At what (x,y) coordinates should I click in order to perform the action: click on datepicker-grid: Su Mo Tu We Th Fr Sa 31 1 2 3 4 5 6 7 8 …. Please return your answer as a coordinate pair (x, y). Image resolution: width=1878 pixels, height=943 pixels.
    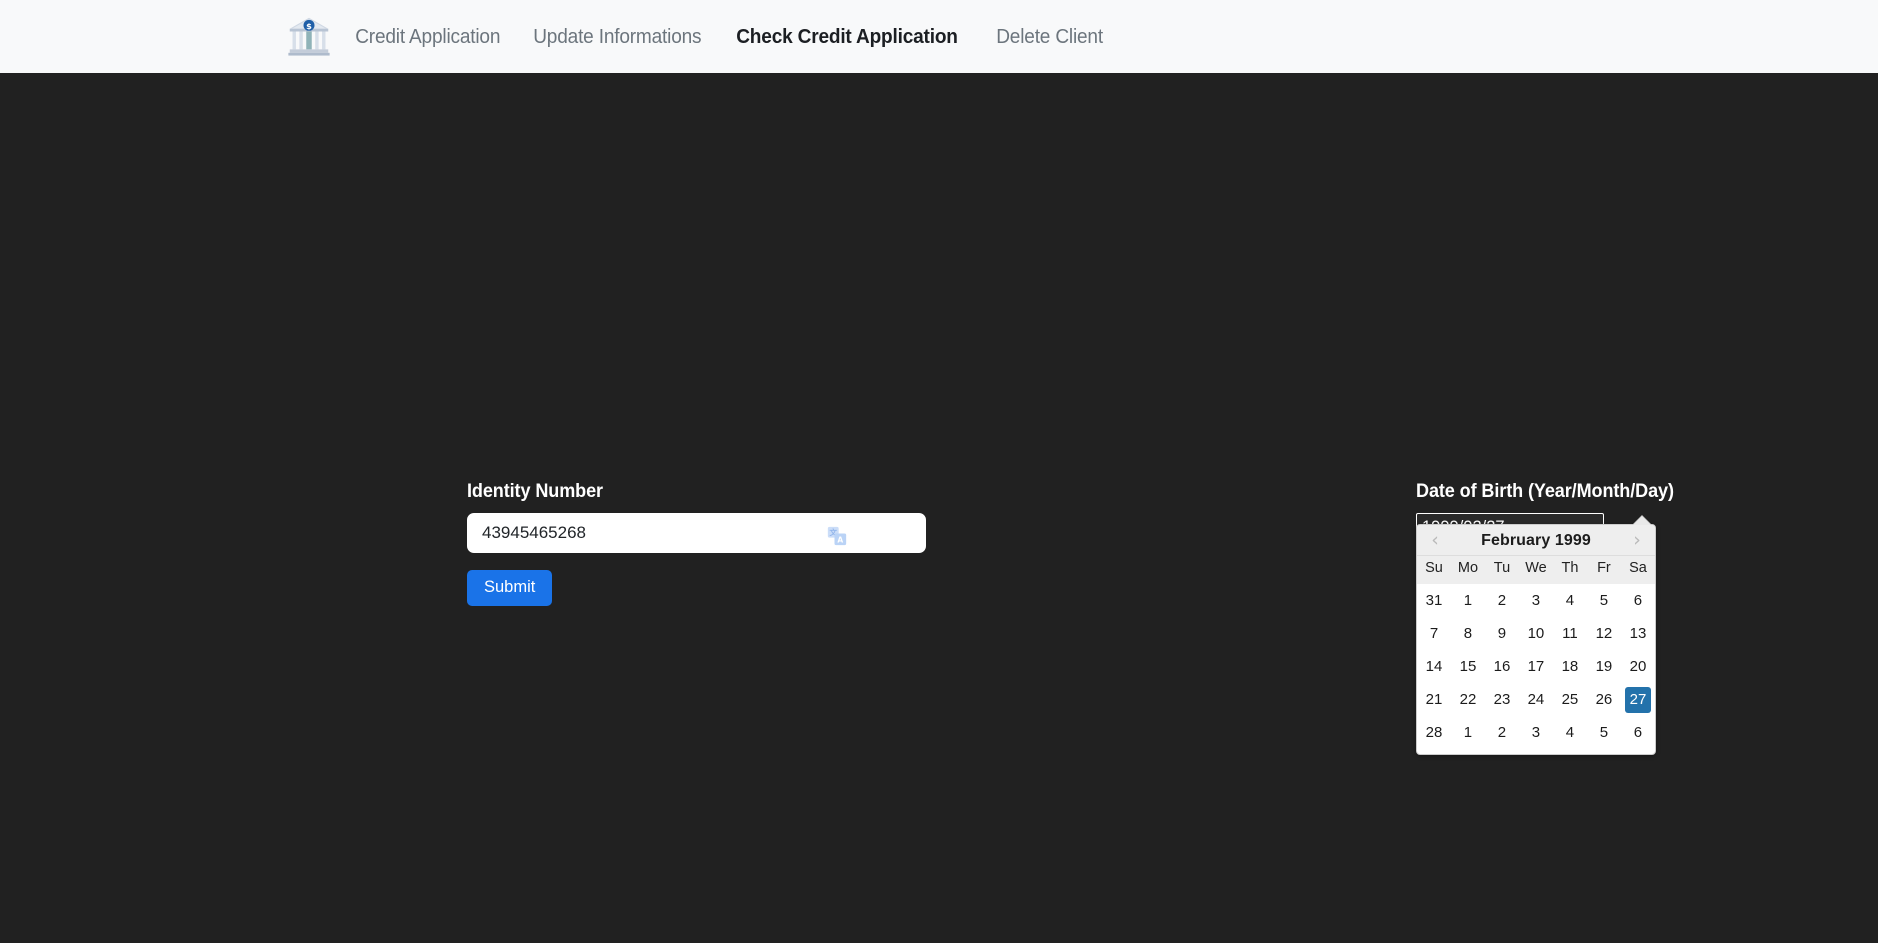
    Looking at the image, I should click on (1536, 652).